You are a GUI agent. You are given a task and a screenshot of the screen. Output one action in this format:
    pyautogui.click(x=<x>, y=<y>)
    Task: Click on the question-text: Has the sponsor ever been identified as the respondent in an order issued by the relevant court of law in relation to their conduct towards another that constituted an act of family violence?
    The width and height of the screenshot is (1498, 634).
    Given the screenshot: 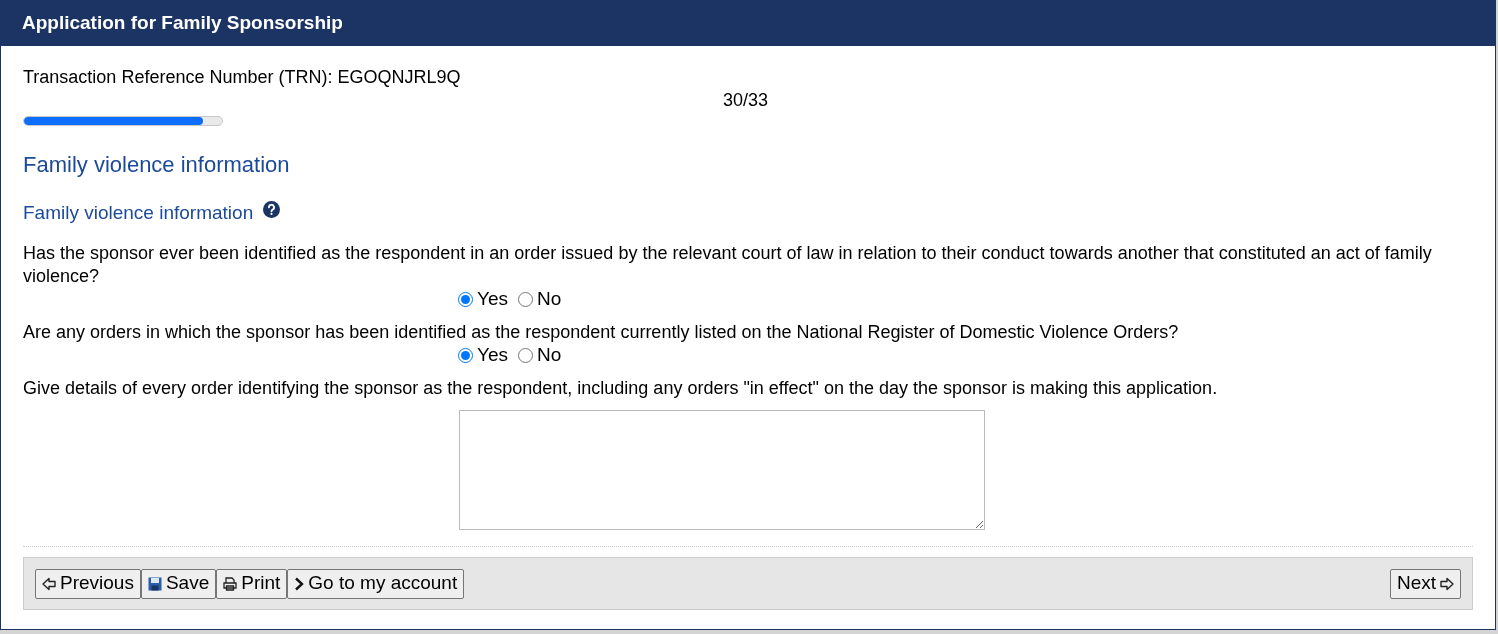 What is the action you would take?
    pyautogui.click(x=728, y=265)
    